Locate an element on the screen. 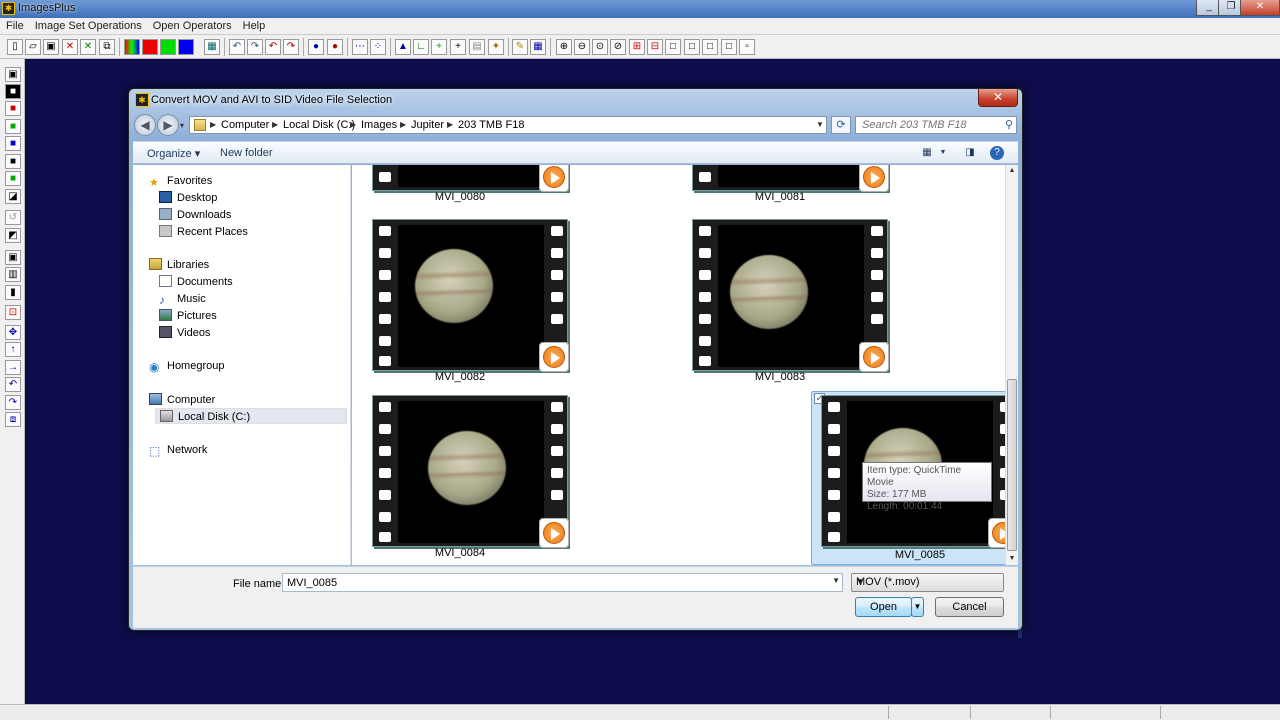 The image size is (1280, 720). zoom-out-icon: ⊖ is located at coordinates (582, 47).